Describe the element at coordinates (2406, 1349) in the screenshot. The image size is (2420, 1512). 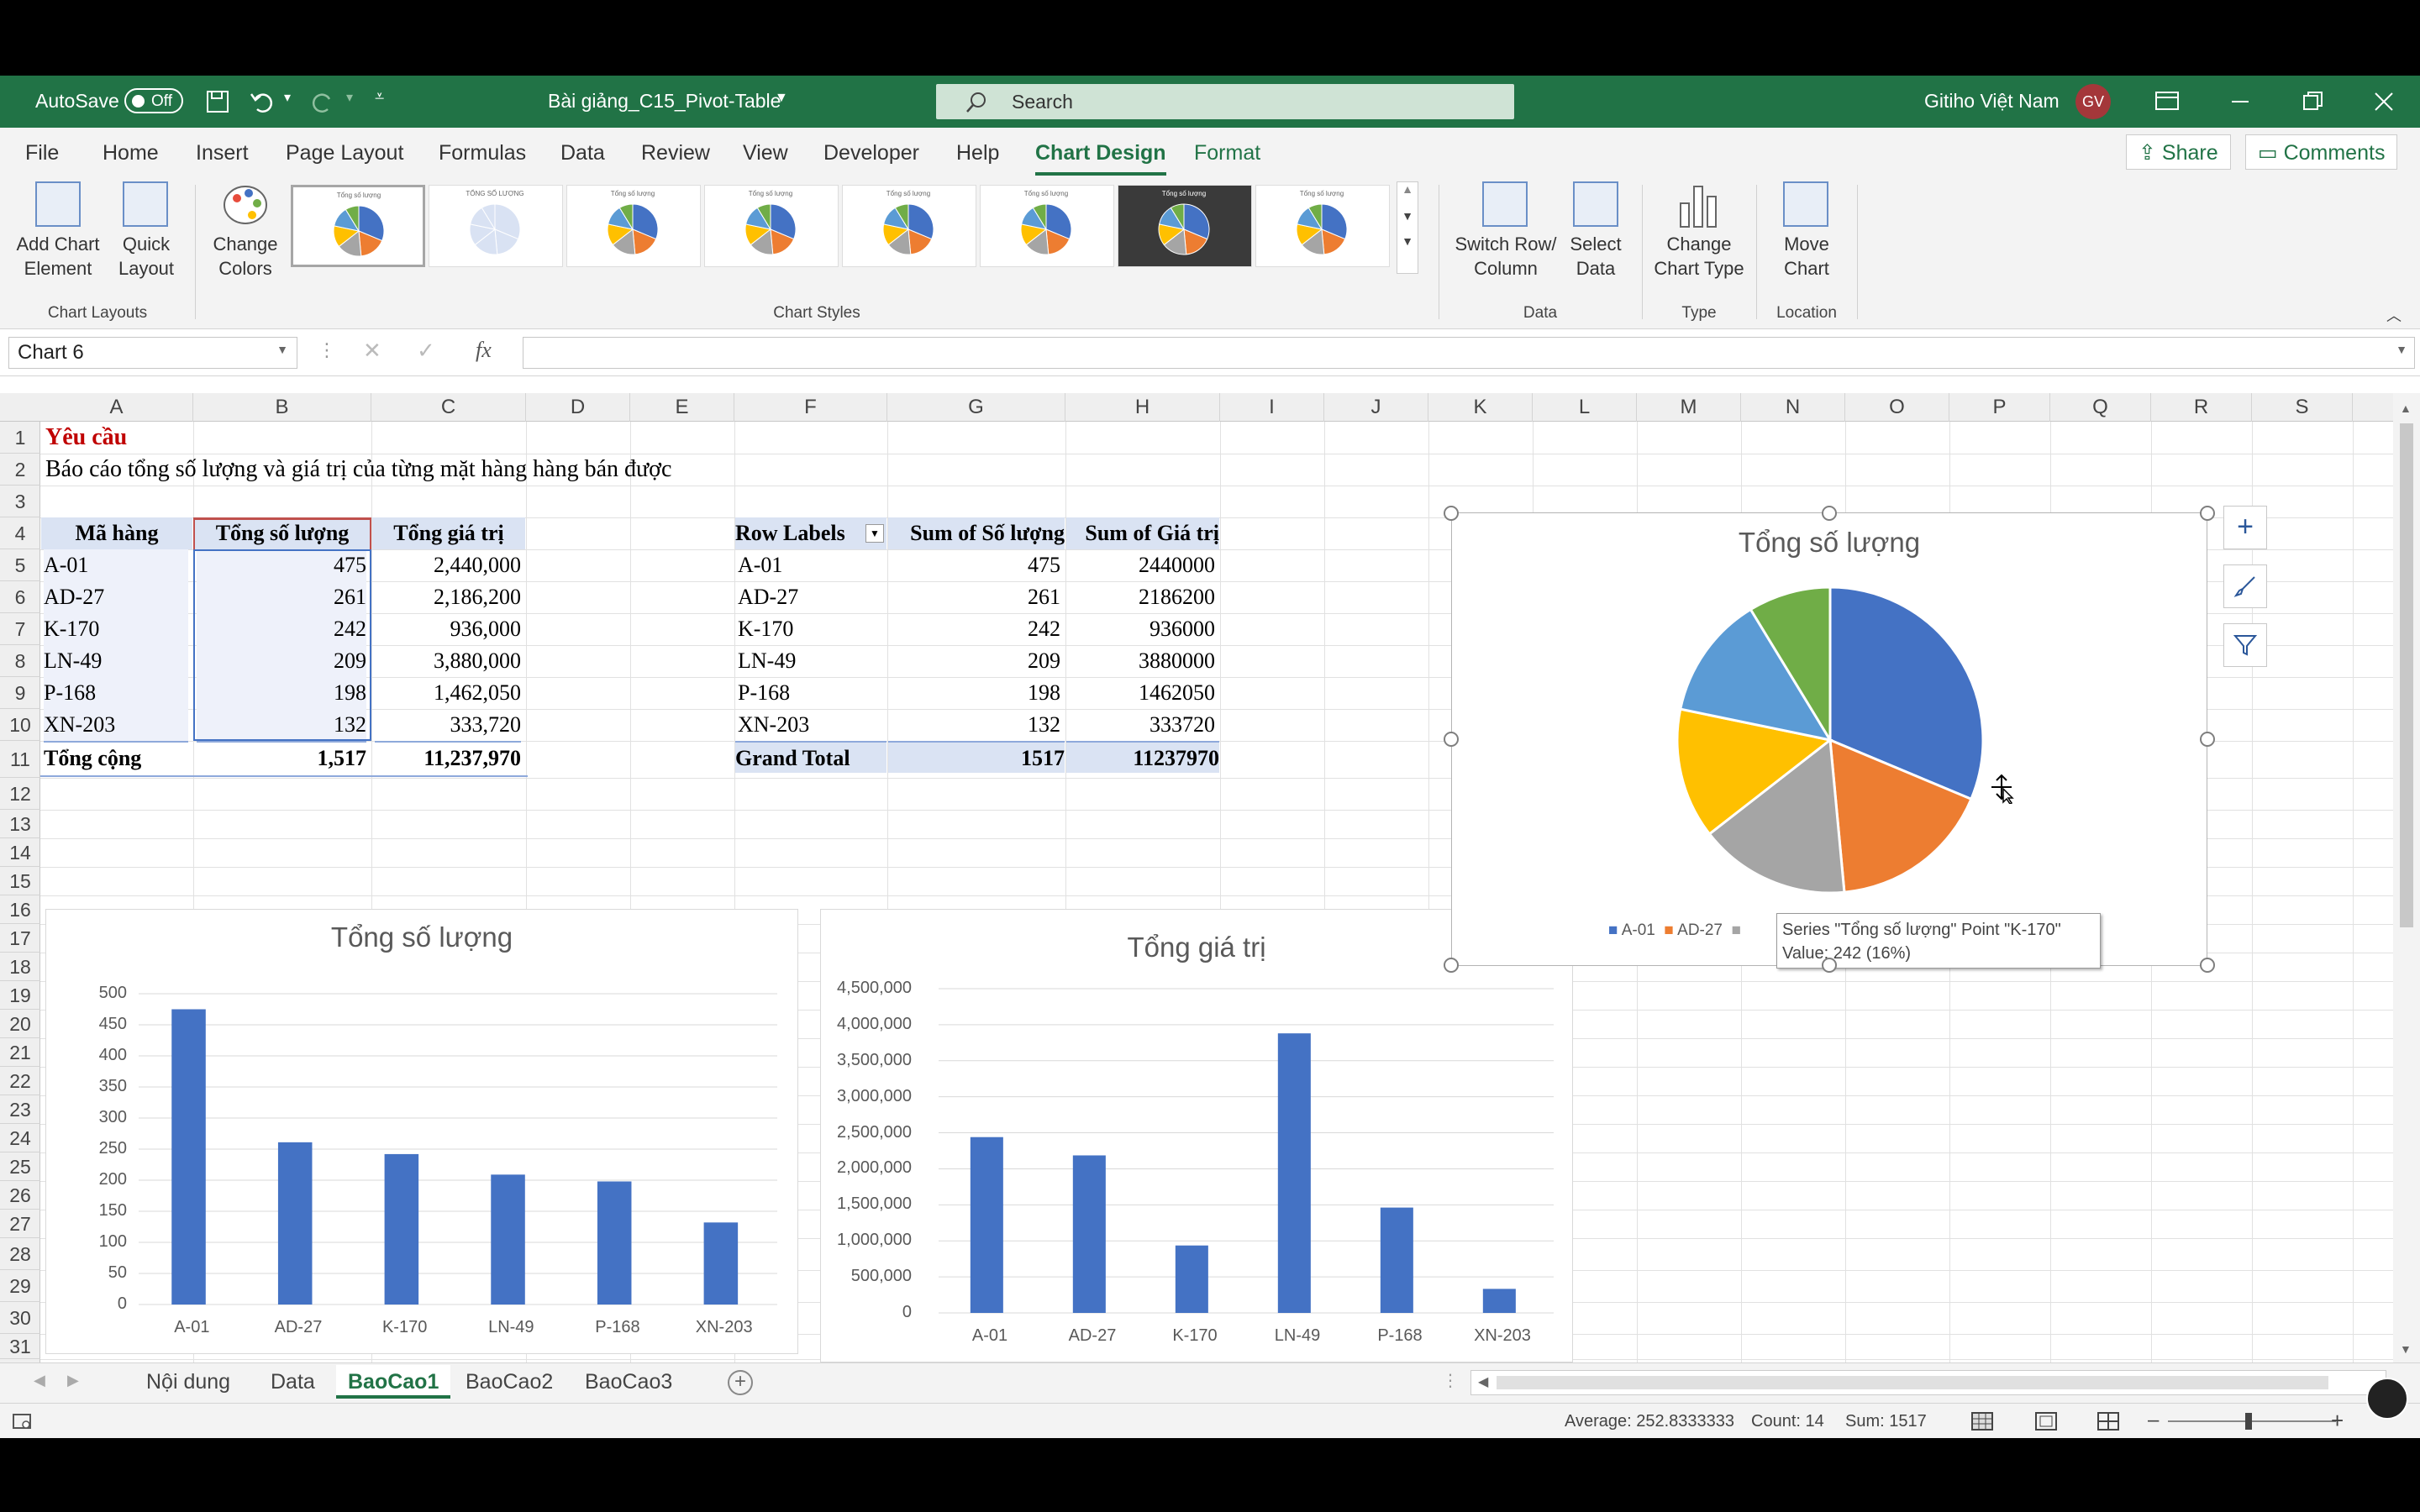
I see `scroll-down-icon: ▼` at that location.